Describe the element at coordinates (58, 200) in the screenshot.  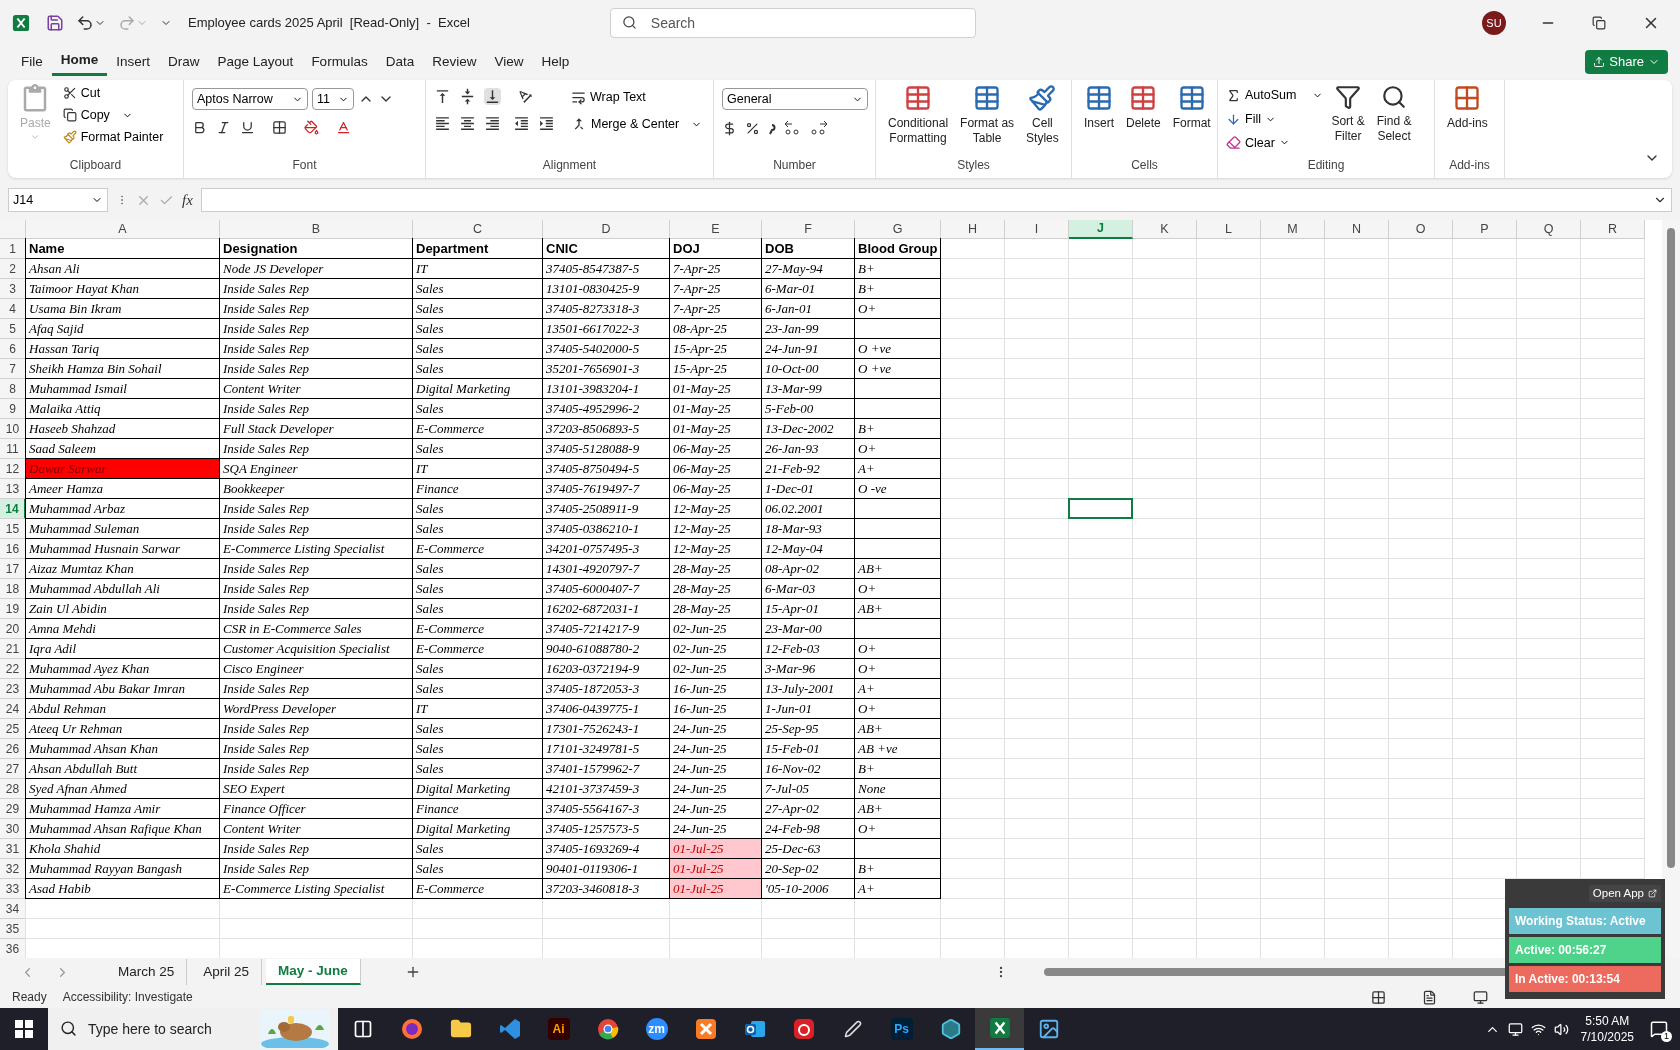
I see `name-box: J14` at that location.